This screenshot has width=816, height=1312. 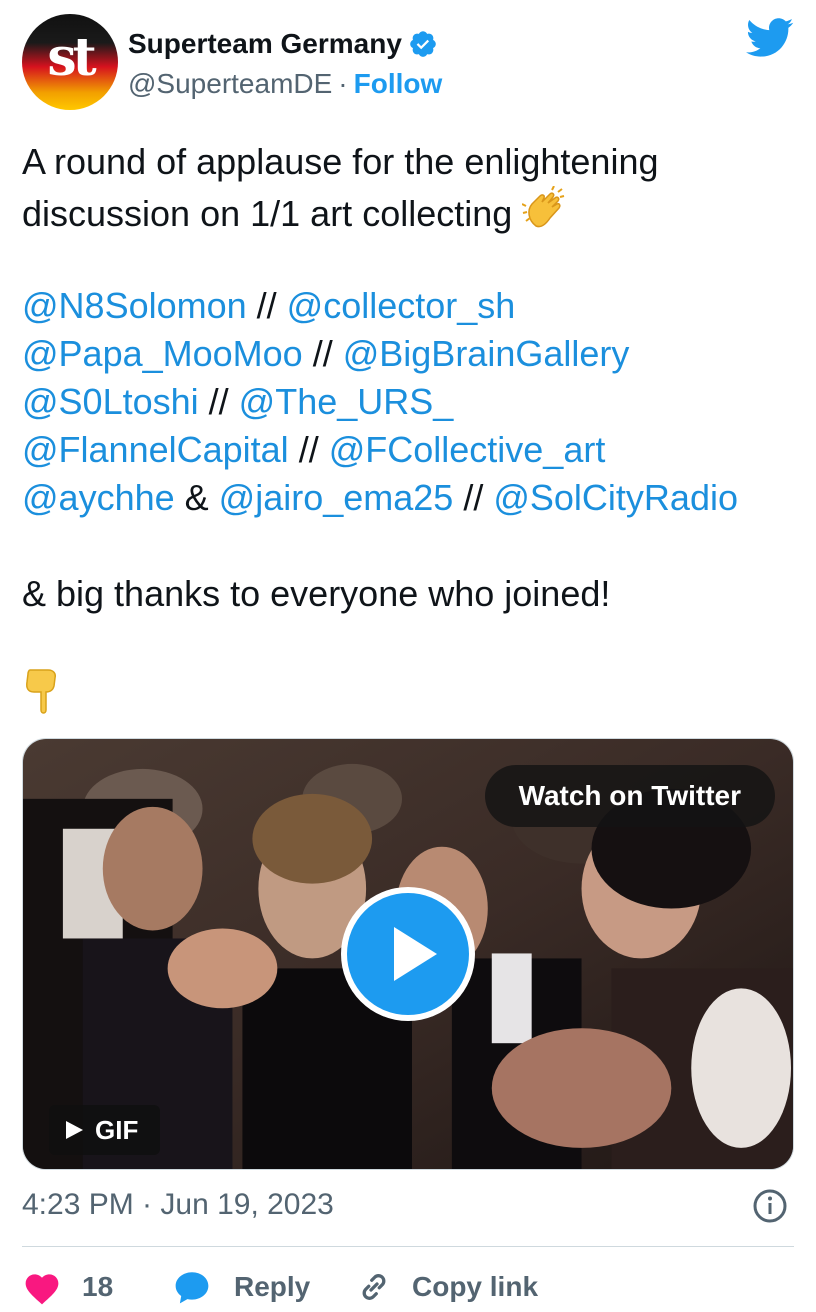 What do you see at coordinates (110, 401) in the screenshot?
I see `mention-link: @S0Ltoshi` at bounding box center [110, 401].